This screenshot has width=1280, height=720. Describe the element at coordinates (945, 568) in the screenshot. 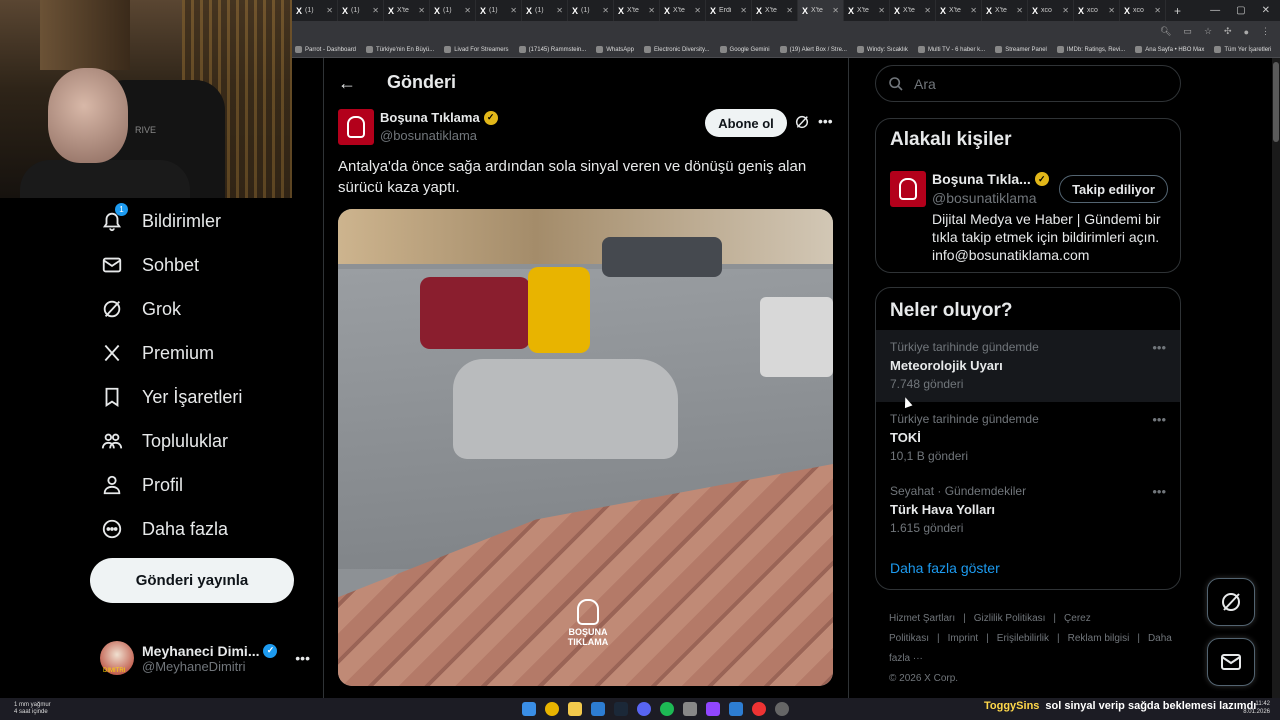

I see `show-more-link: Daha fazla göster` at that location.